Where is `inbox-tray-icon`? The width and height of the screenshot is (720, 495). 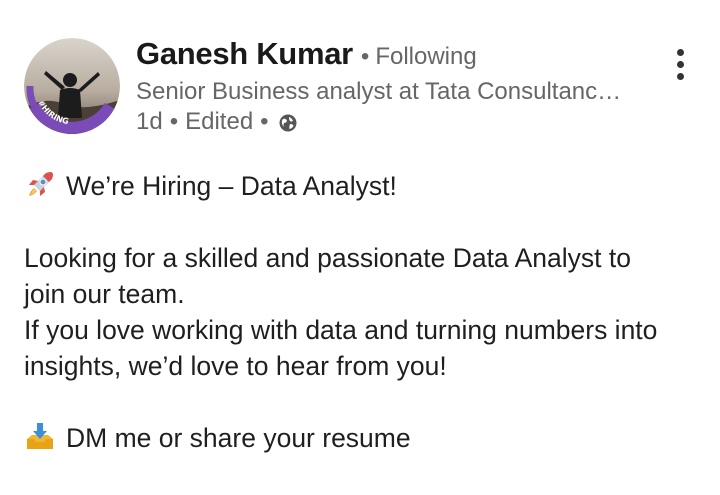 inbox-tray-icon is located at coordinates (40, 437).